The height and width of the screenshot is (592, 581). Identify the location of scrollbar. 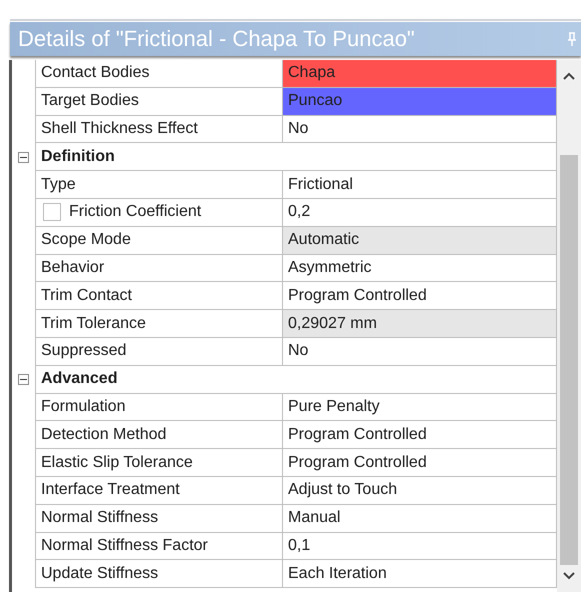
(569, 326).